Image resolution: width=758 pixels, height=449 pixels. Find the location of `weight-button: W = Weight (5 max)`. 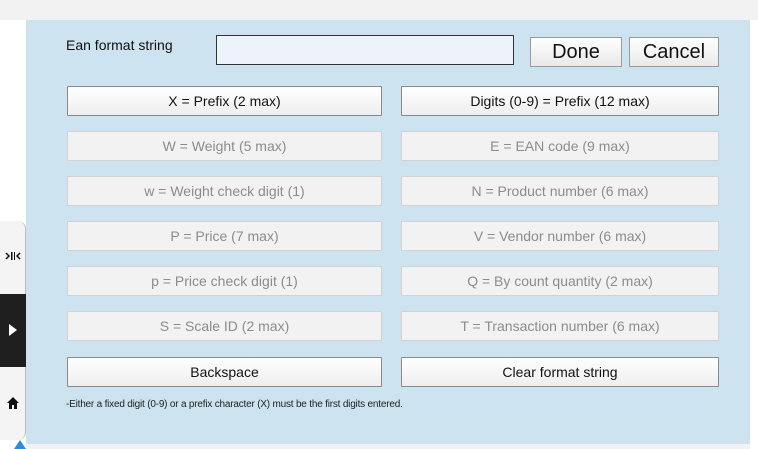

weight-button: W = Weight (5 max) is located at coordinates (224, 146).